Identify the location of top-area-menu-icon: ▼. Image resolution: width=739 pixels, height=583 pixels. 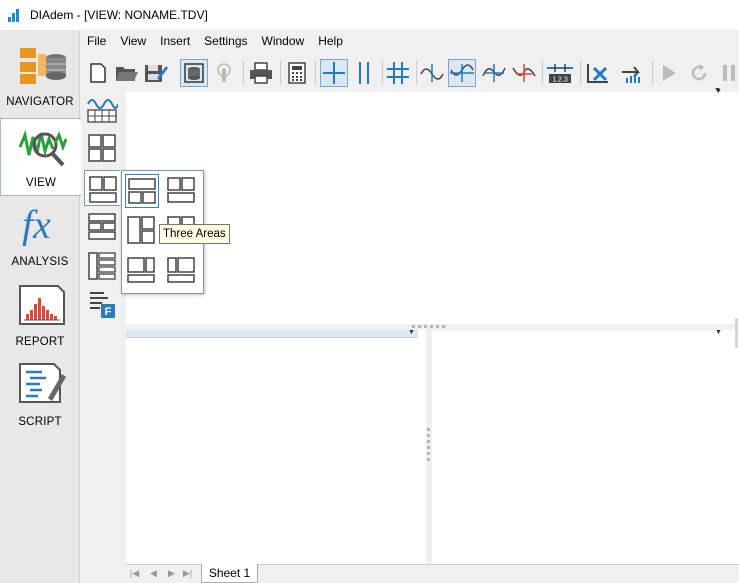
(718, 91).